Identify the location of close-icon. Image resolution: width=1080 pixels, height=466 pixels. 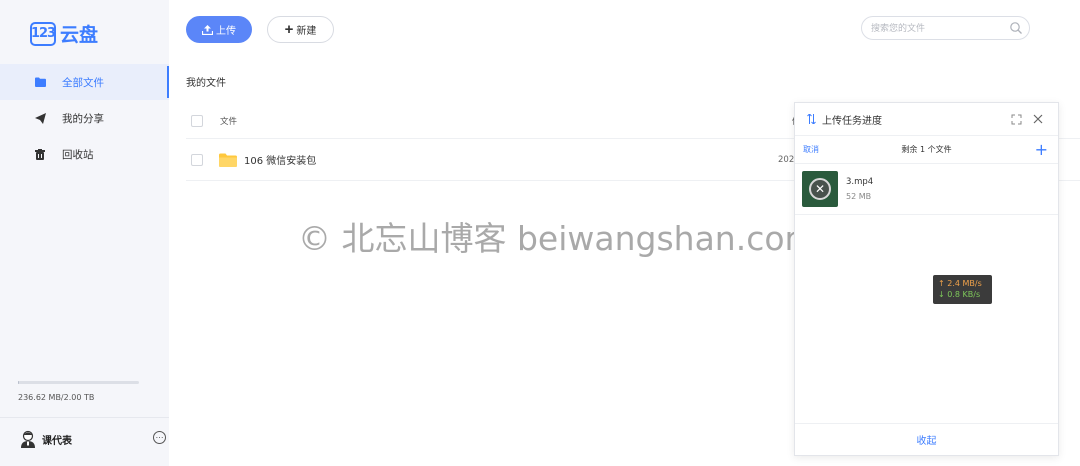
(1038, 119).